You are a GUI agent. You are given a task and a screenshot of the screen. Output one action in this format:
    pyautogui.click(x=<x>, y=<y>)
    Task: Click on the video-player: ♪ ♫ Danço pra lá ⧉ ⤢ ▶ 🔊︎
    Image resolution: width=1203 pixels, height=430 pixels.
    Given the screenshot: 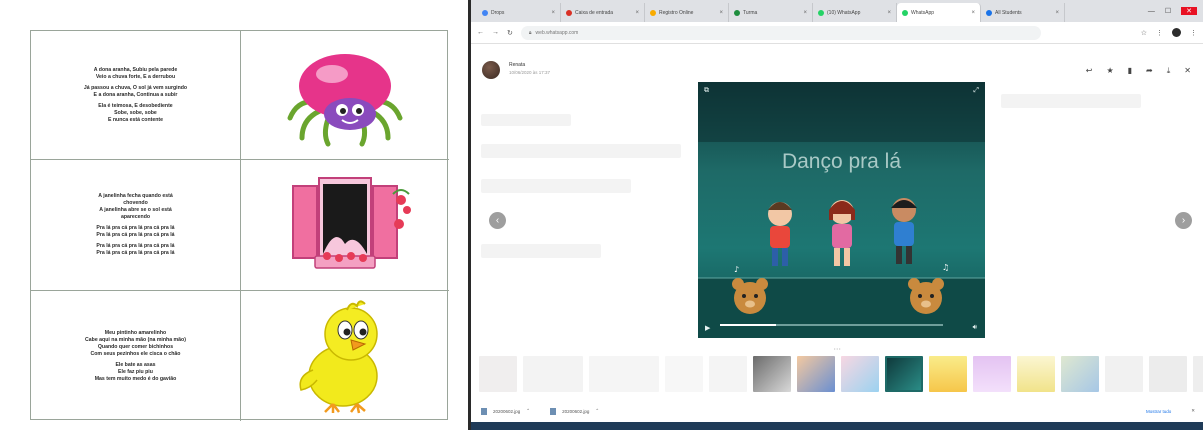 What is the action you would take?
    pyautogui.click(x=841, y=210)
    